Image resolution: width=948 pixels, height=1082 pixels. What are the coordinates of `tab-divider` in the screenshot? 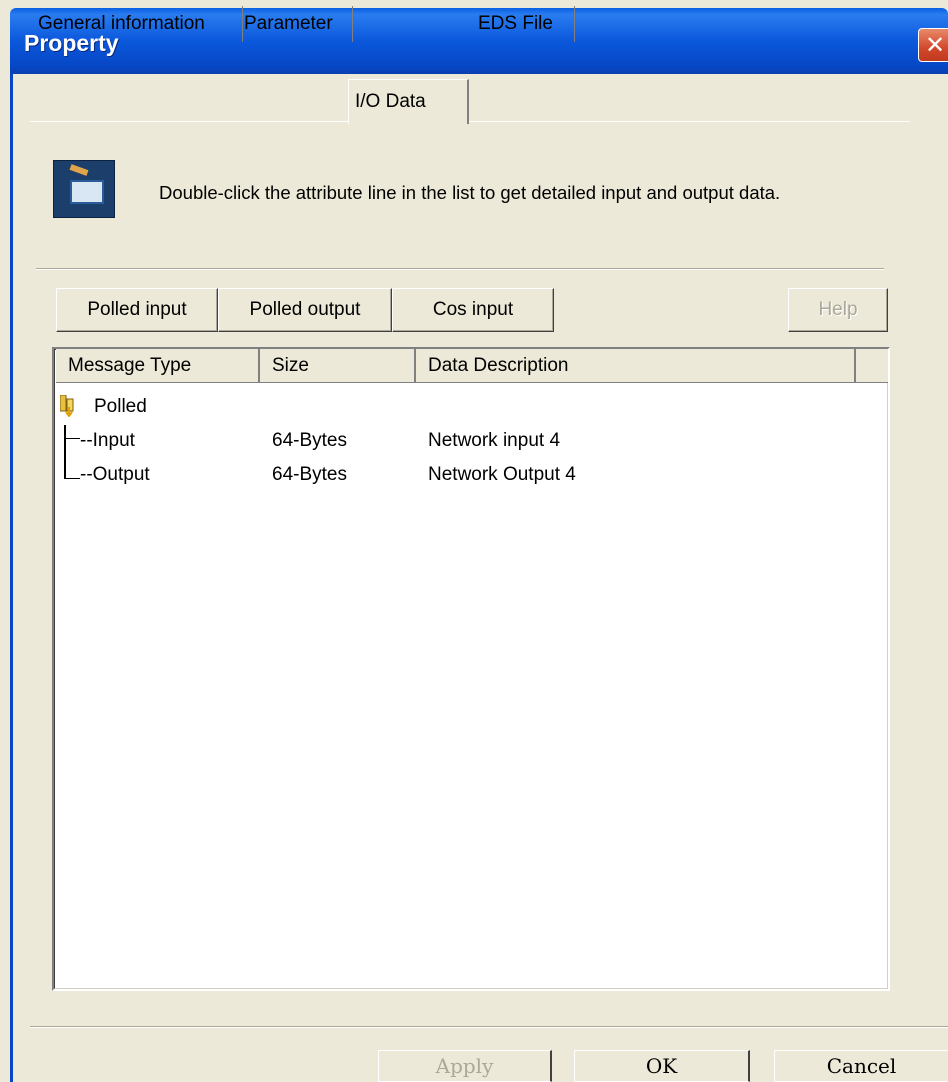 It's located at (470, 121).